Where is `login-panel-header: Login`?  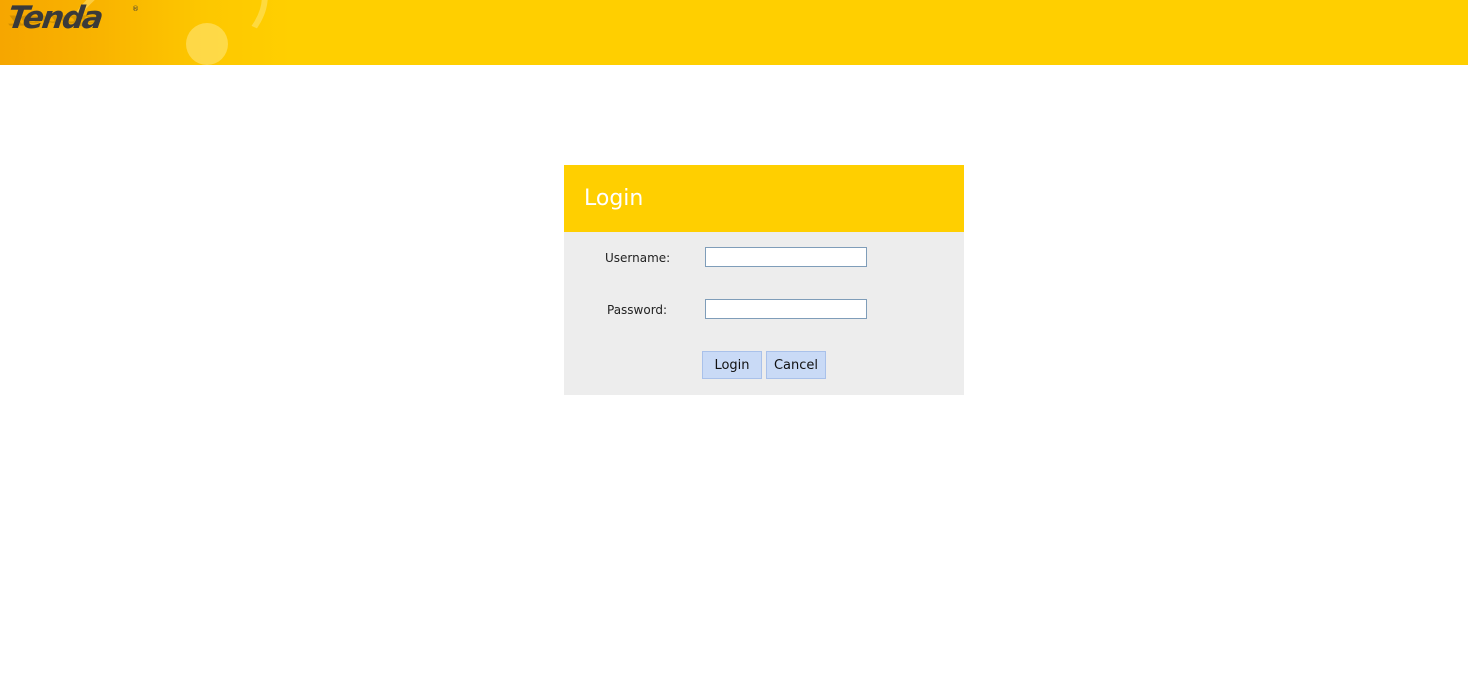 login-panel-header: Login is located at coordinates (764, 198).